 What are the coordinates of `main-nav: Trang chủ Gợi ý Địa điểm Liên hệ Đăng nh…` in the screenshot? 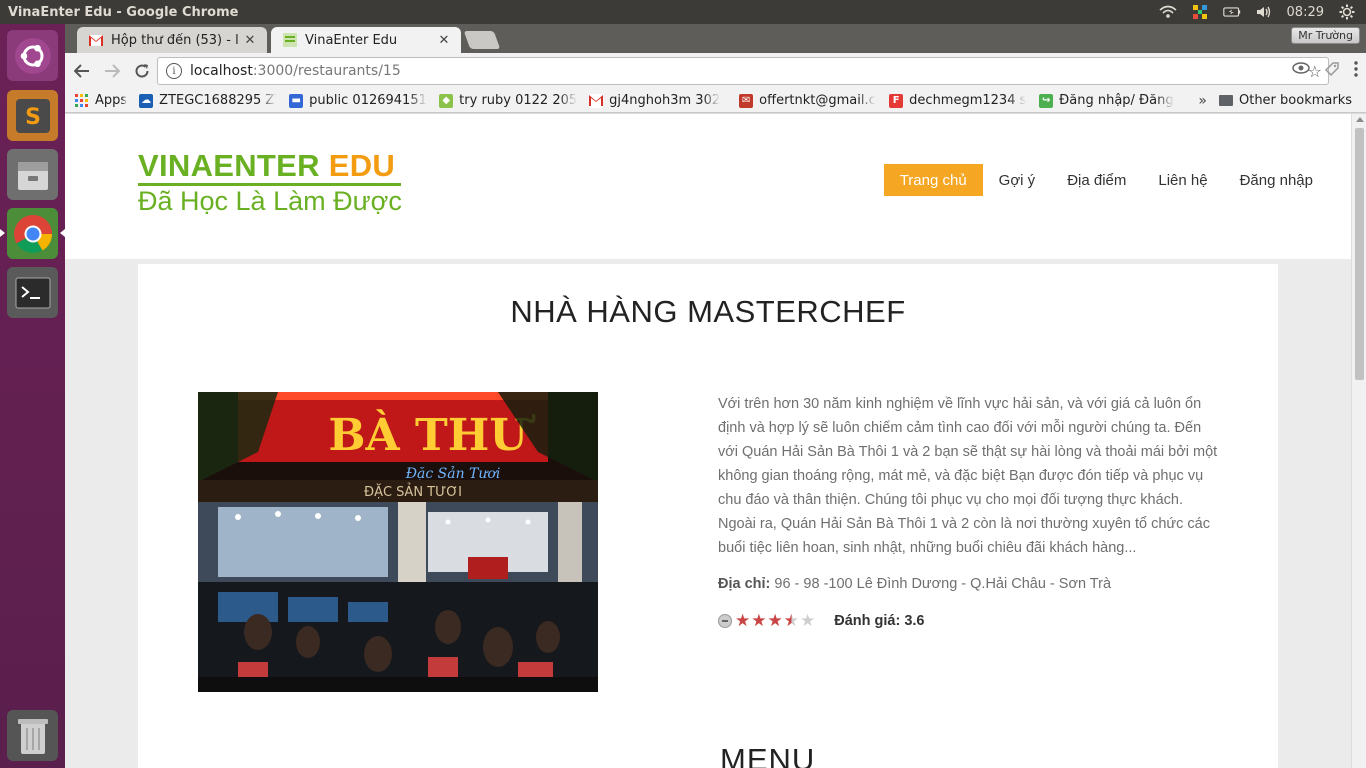 It's located at (1106, 180).